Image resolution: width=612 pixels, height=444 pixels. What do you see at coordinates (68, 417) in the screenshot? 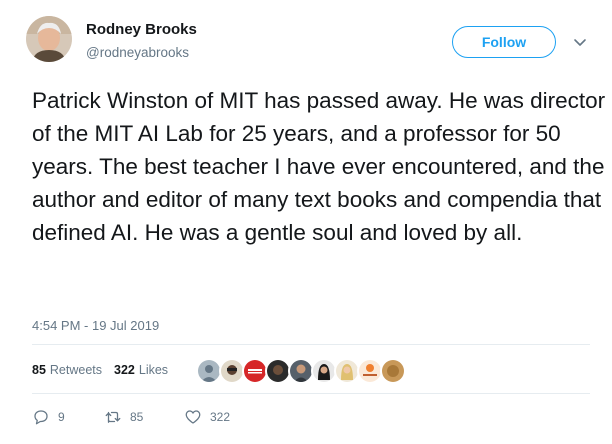
I see `reply-button: 9` at bounding box center [68, 417].